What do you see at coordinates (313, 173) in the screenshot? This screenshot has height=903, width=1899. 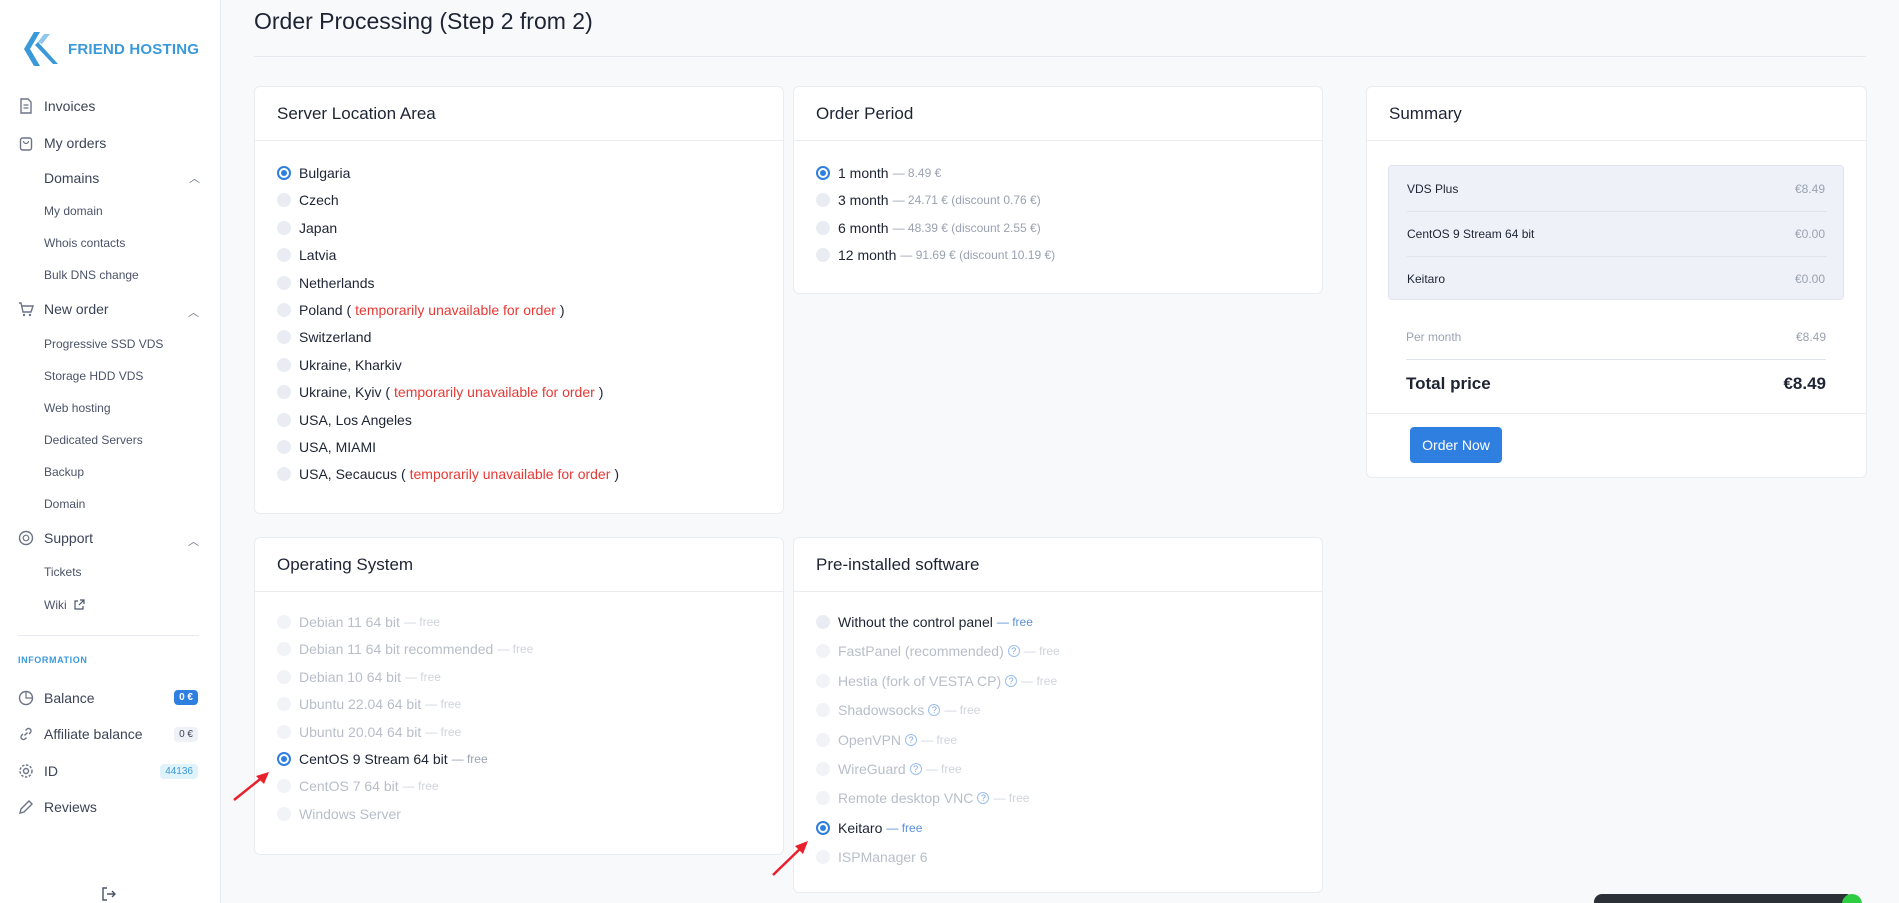 I see `location-option: Bulgaria` at bounding box center [313, 173].